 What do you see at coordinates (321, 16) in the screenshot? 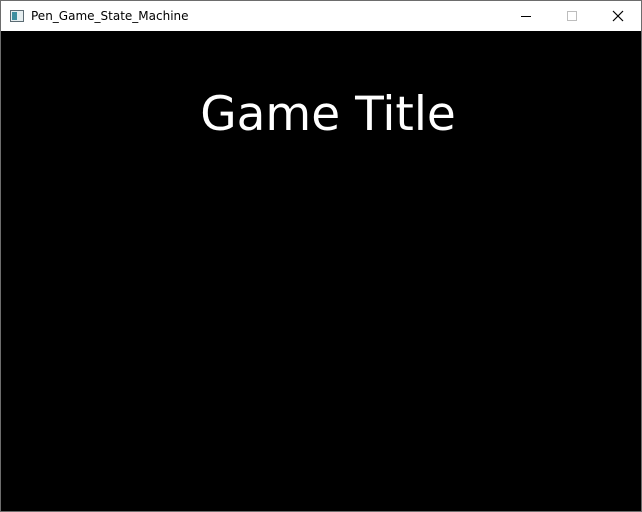
I see `title-bar: Pen_Game_State_Machine` at bounding box center [321, 16].